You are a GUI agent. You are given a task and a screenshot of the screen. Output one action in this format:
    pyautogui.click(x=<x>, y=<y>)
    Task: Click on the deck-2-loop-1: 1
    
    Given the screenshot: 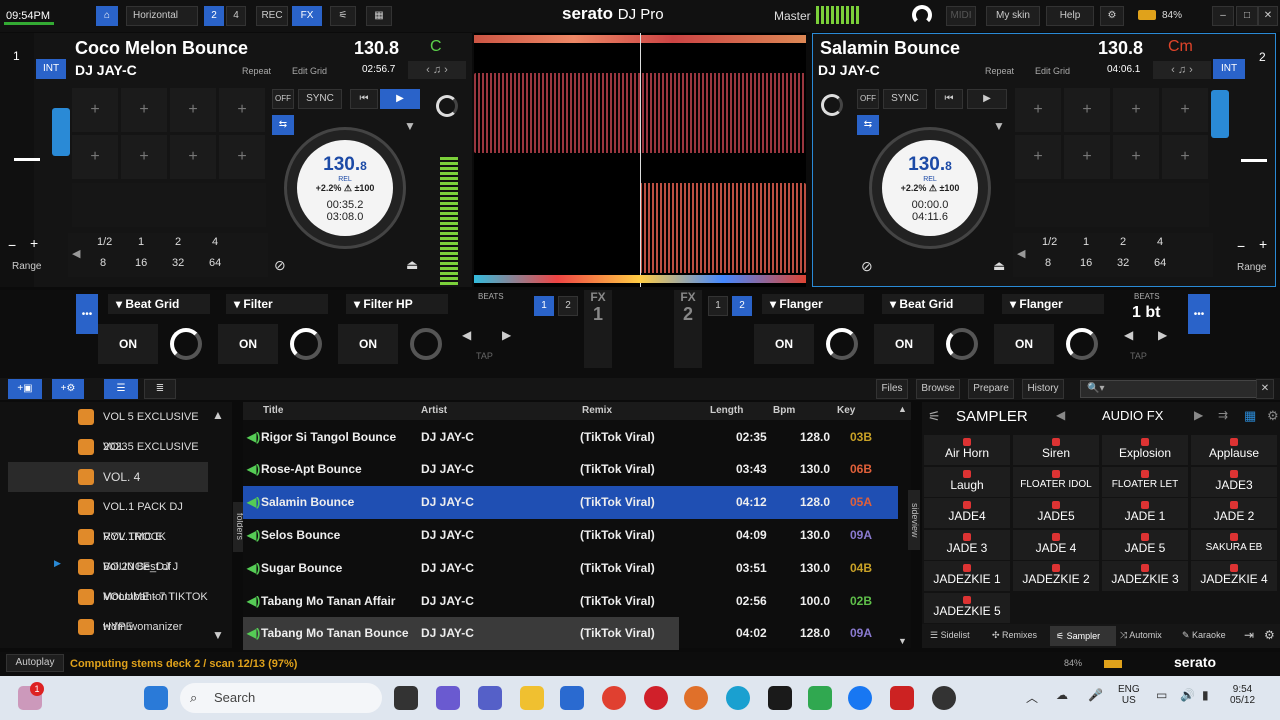 What is the action you would take?
    pyautogui.click(x=1086, y=242)
    